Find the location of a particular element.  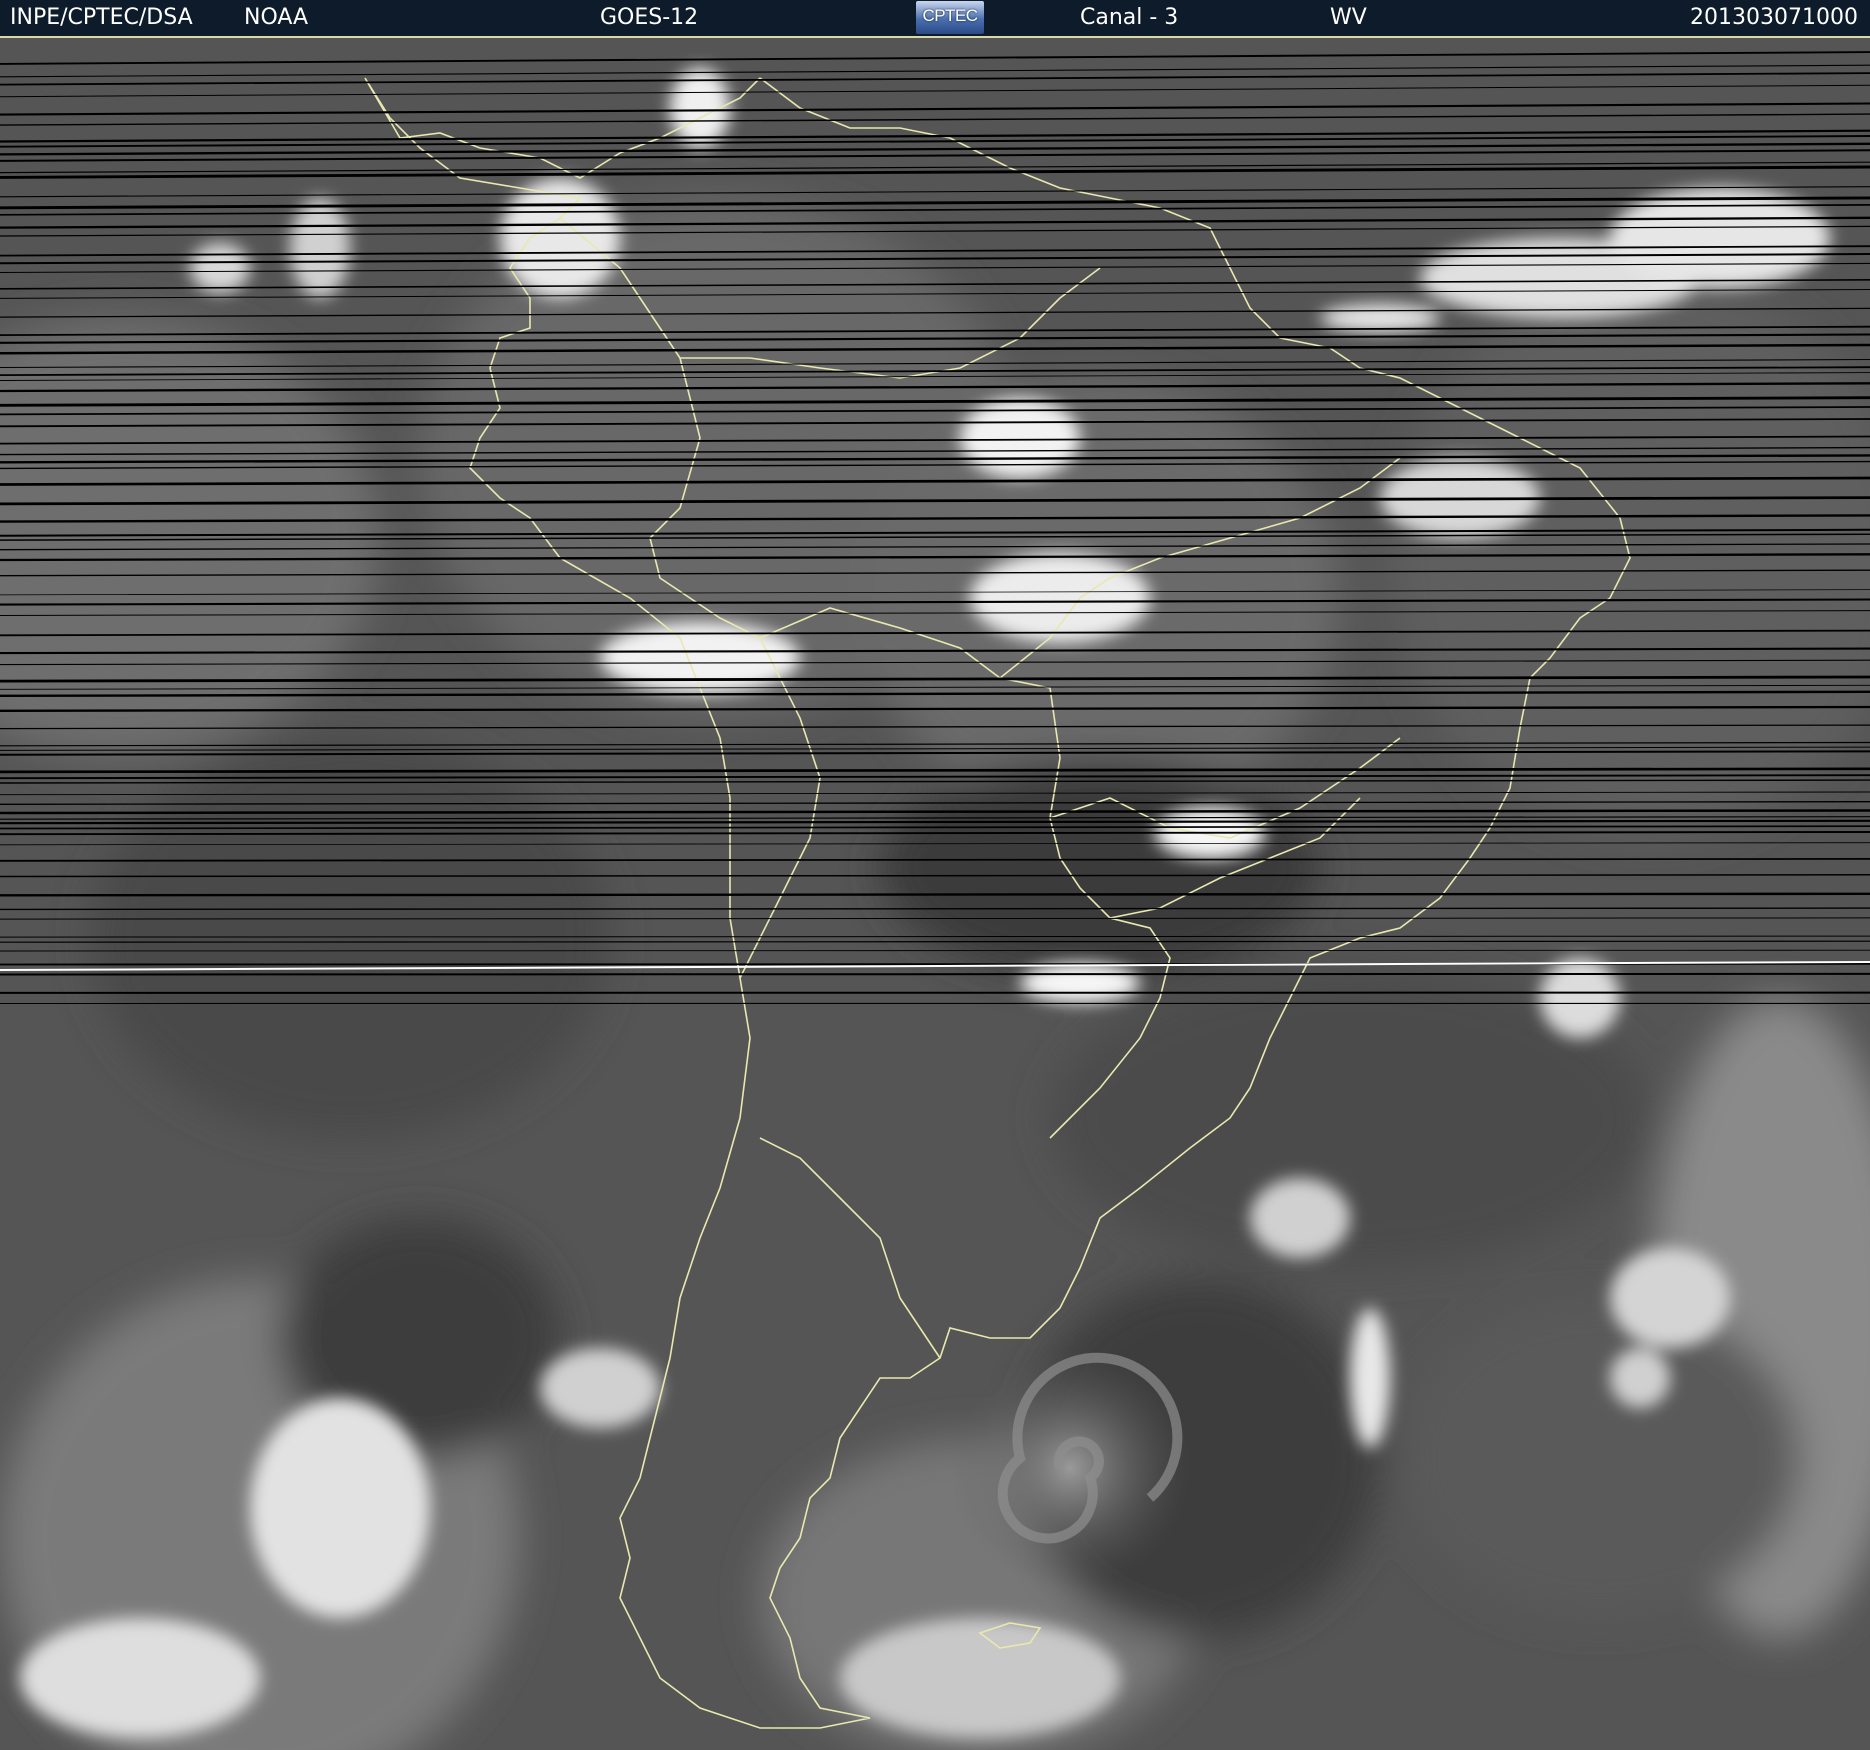

satellite-label: GOES-12 is located at coordinates (649, 17).